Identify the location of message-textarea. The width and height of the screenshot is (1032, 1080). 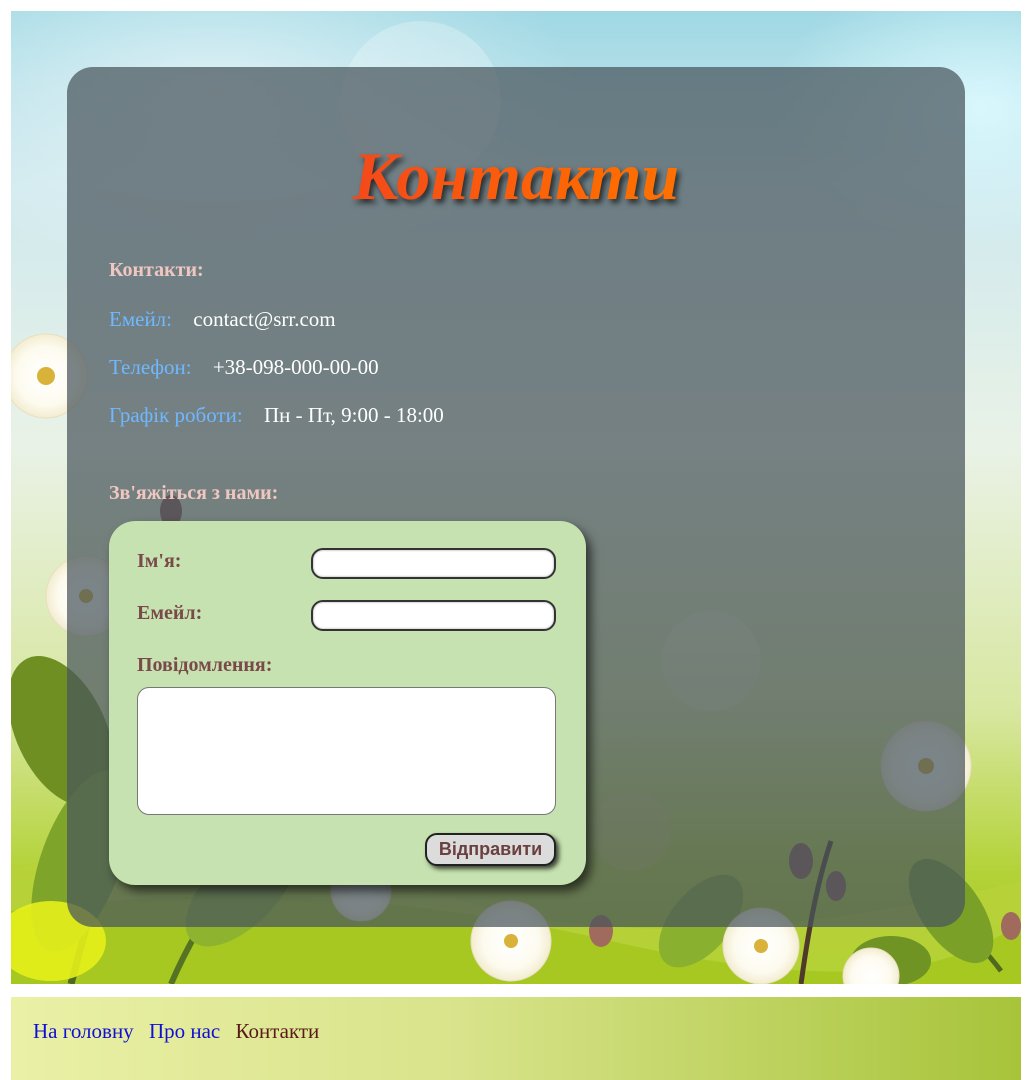
(346, 751).